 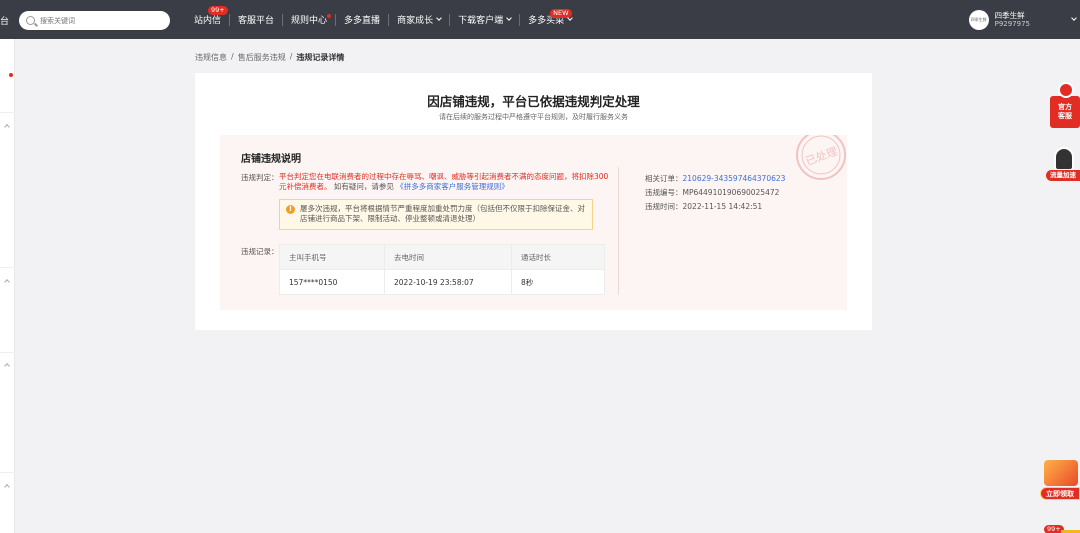 What do you see at coordinates (100, 20) in the screenshot?
I see `search-input` at bounding box center [100, 20].